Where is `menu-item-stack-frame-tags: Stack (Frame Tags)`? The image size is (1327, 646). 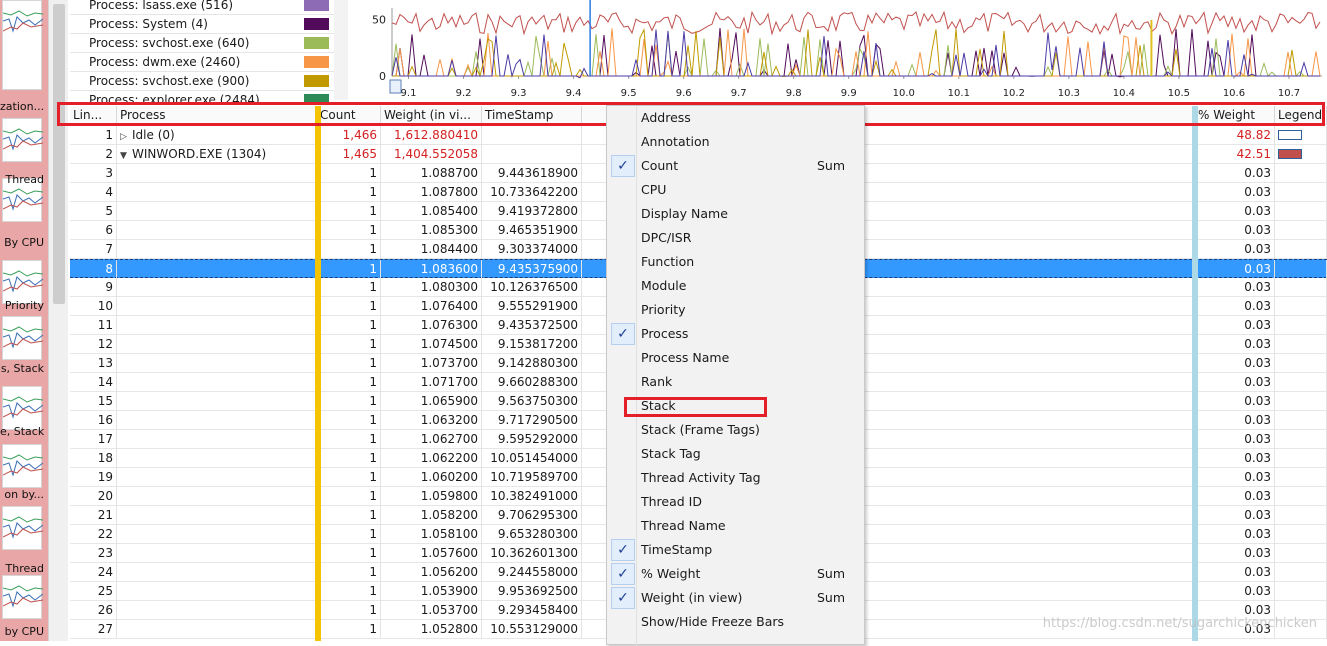
menu-item-stack-frame-tags: Stack (Frame Tags) is located at coordinates (734, 430).